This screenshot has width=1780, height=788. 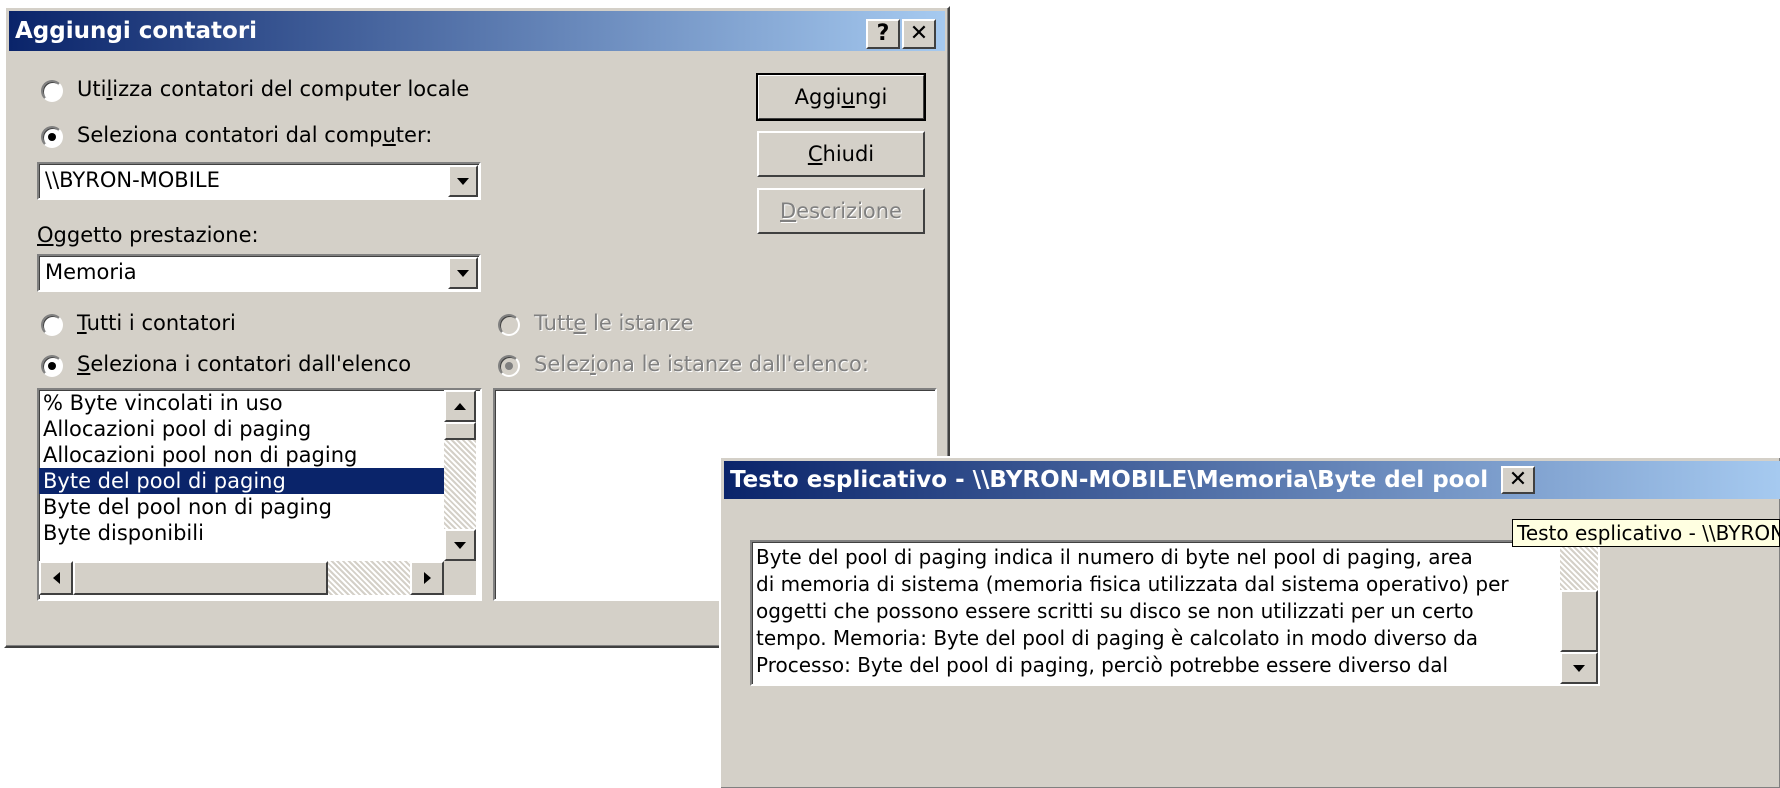 What do you see at coordinates (259, 273) in the screenshot?
I see `object-combo: Memoria` at bounding box center [259, 273].